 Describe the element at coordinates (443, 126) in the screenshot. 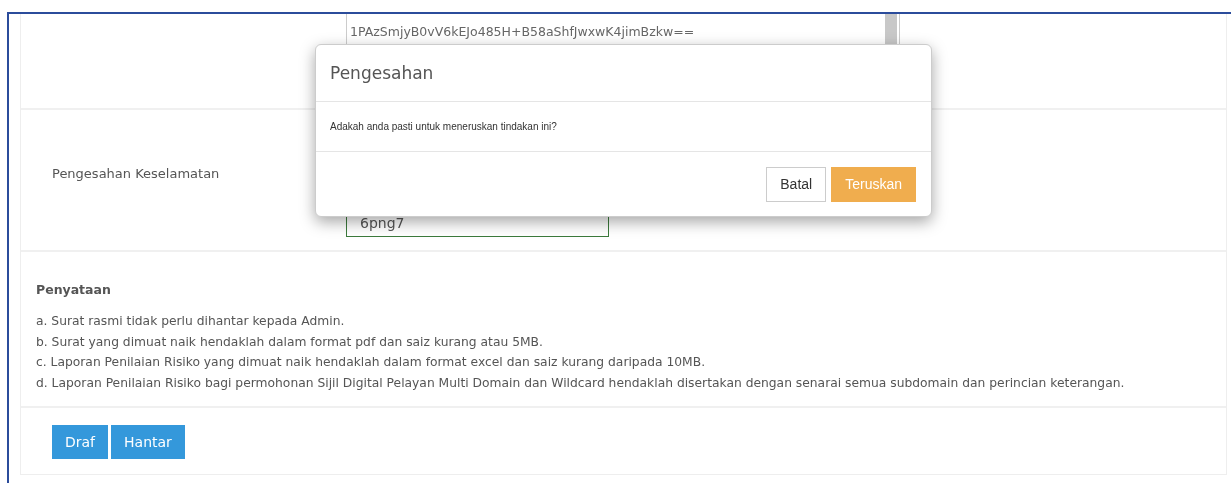

I see `dialog-message: Adakah anda pasti untuk meneruskan tindakan ini?` at that location.